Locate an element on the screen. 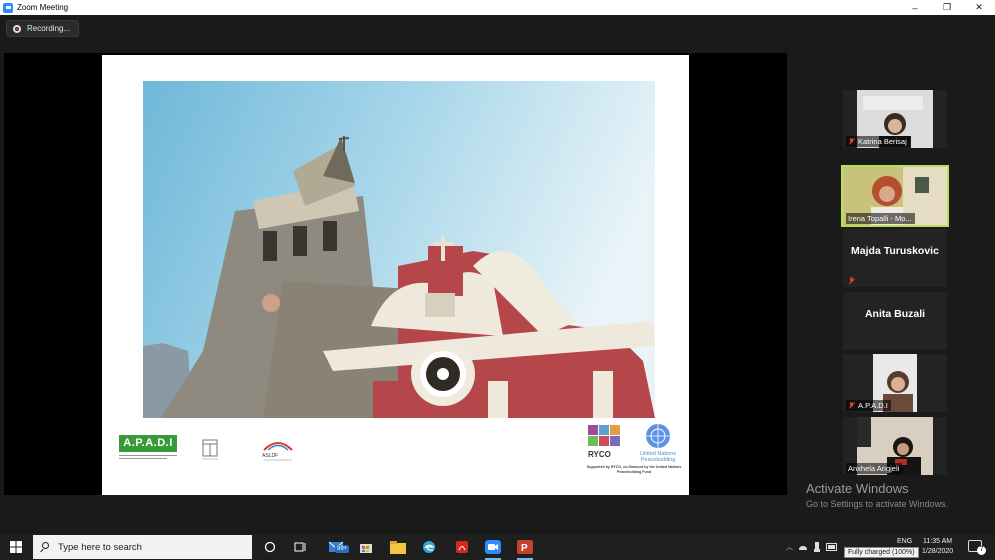 This screenshot has width=995, height=560. clock-time: 11:35 AM is located at coordinates (938, 541).